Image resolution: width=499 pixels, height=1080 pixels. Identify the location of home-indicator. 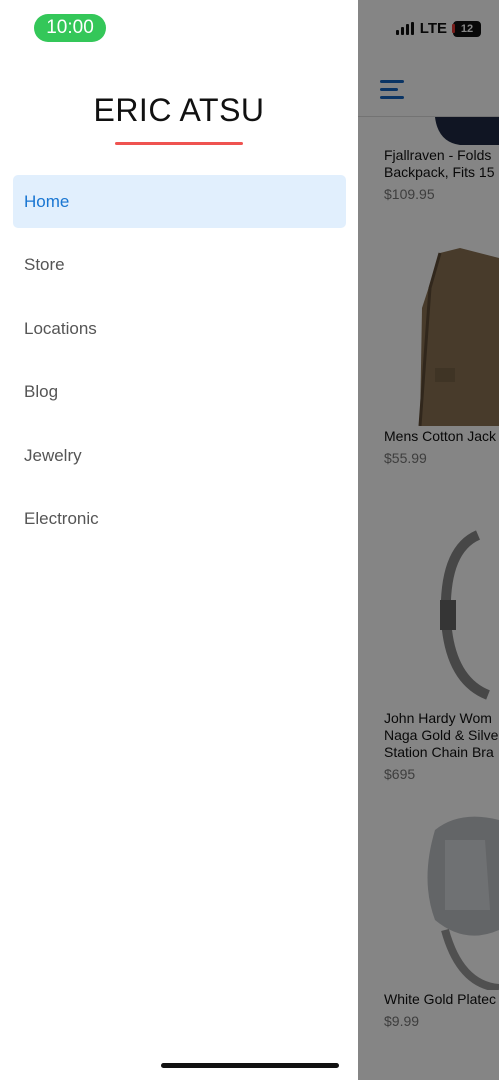
(250, 1065).